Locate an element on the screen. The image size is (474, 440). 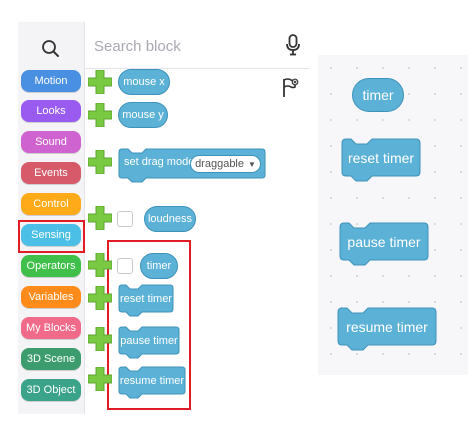
sensing-highlight-box is located at coordinates (51, 236).